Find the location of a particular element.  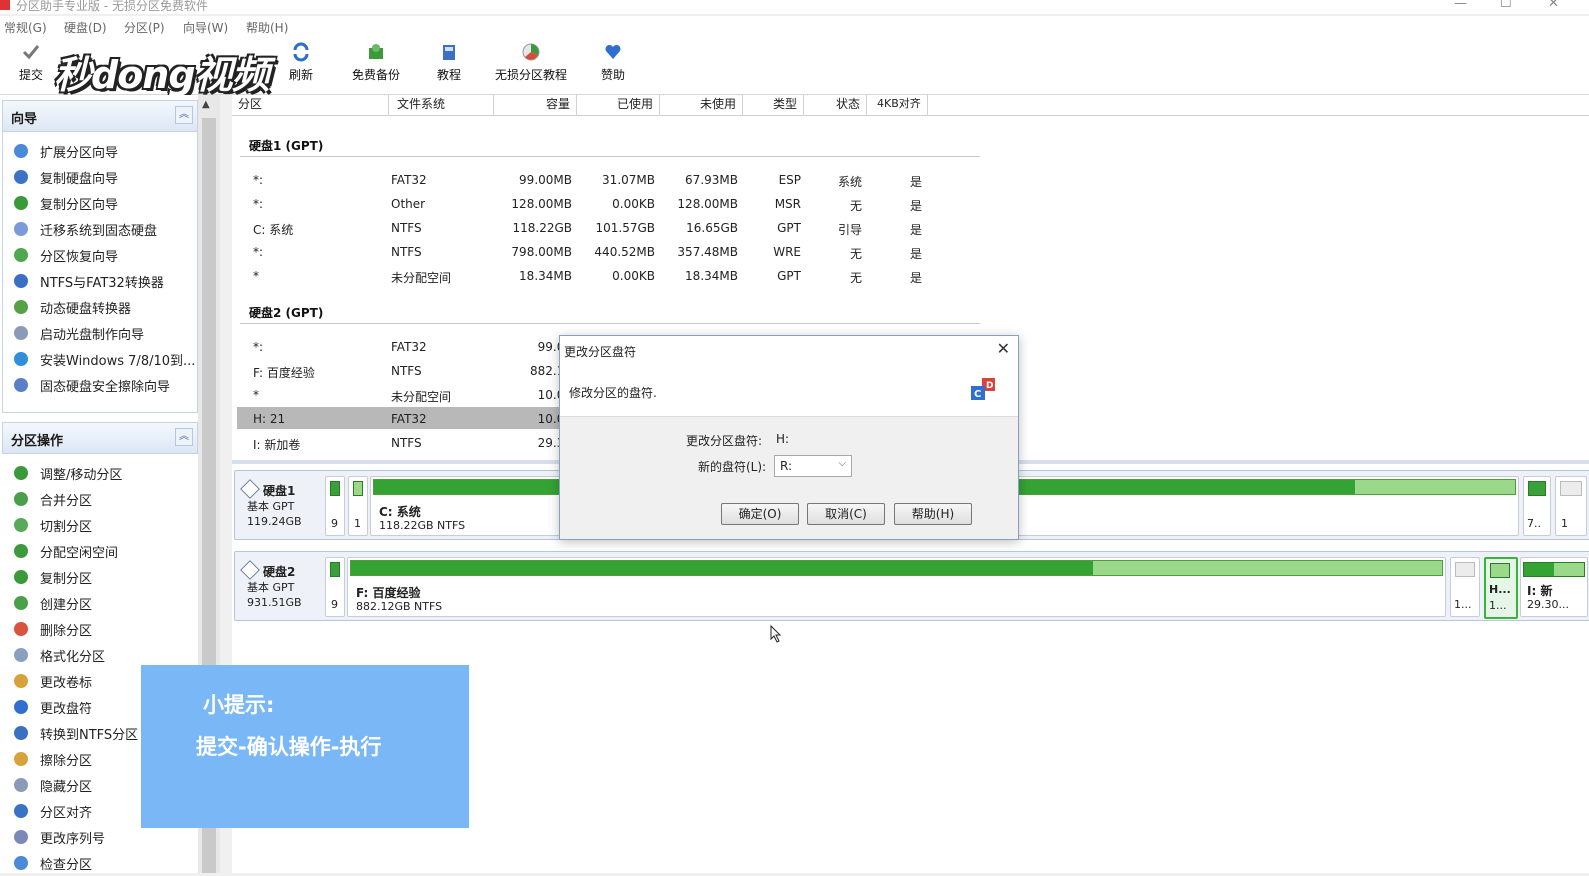

tutorial-button: 教程 is located at coordinates (449, 62).